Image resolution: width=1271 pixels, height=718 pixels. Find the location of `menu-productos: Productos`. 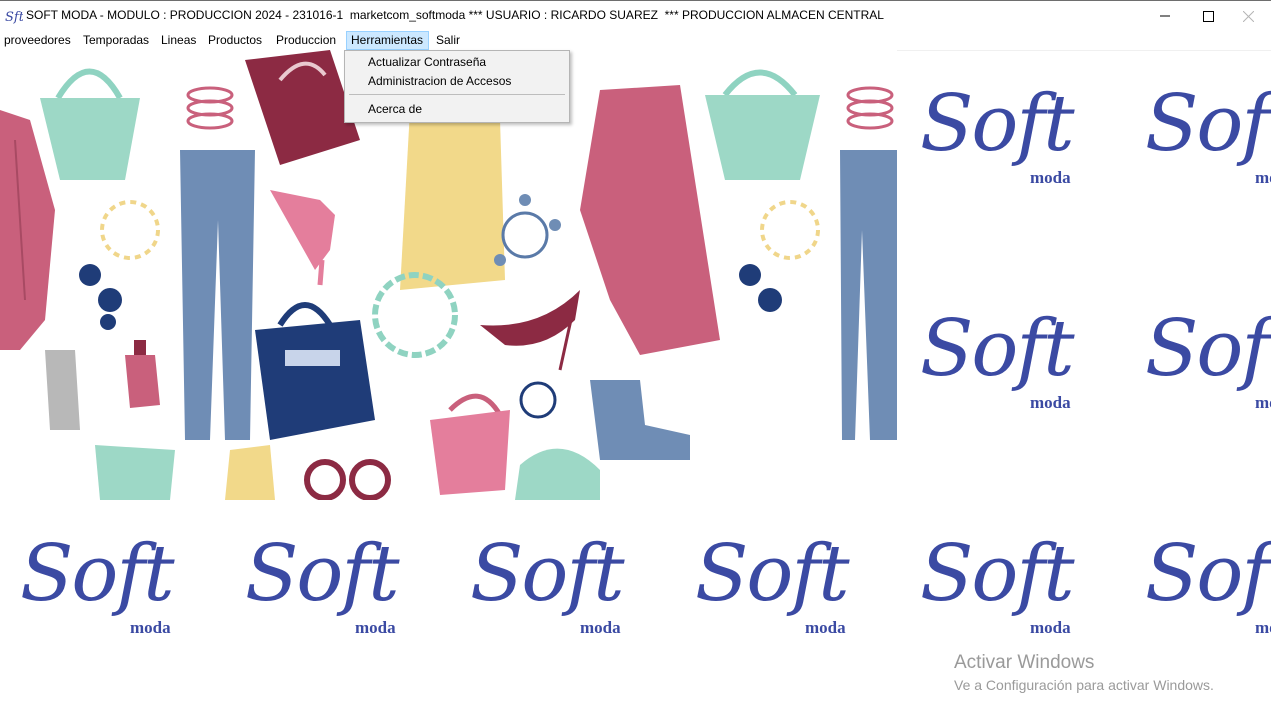

menu-productos: Productos is located at coordinates (235, 40).